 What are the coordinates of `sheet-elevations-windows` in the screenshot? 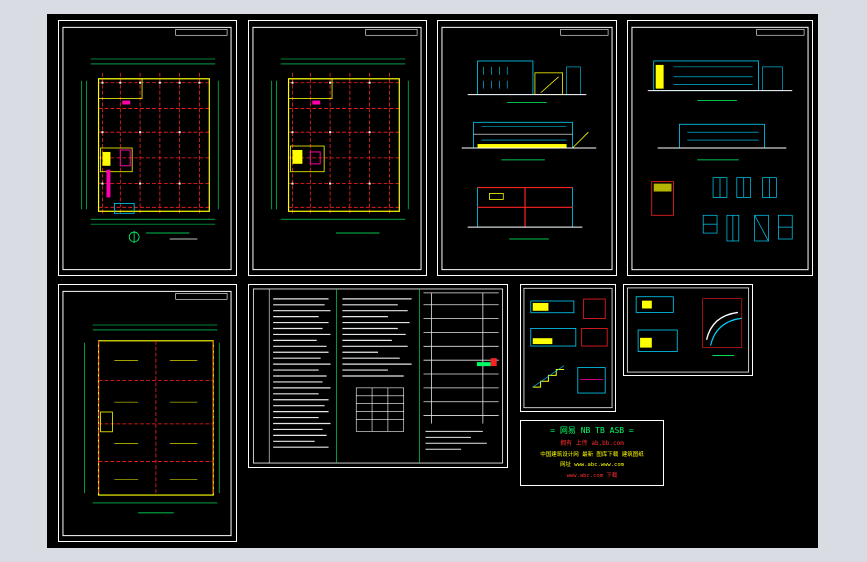 It's located at (720, 148).